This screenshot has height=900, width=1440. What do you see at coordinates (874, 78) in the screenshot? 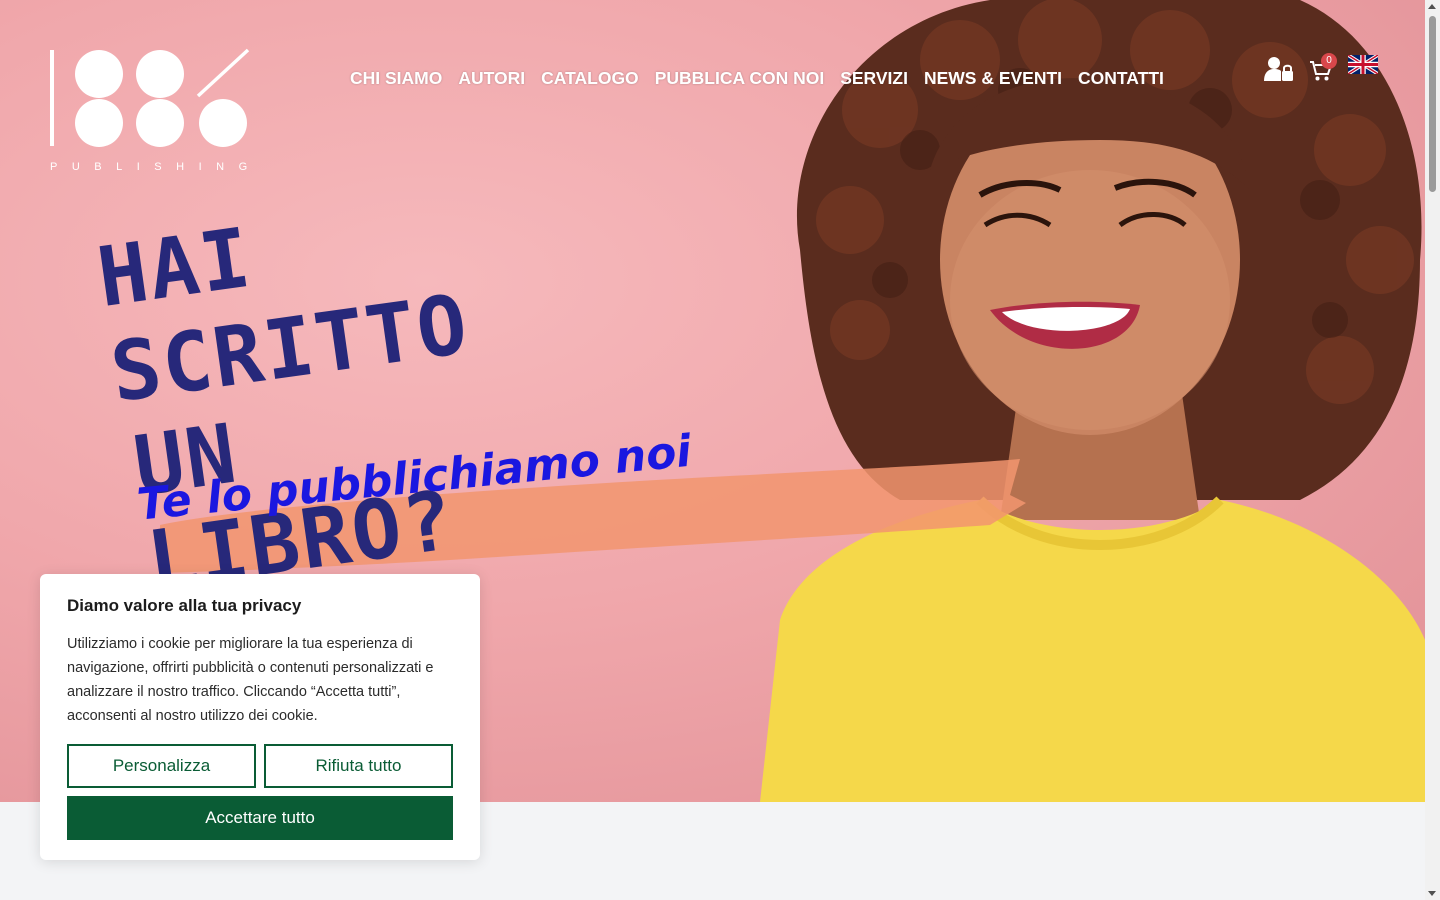
I see `nav-servizi: SERVIZI` at bounding box center [874, 78].